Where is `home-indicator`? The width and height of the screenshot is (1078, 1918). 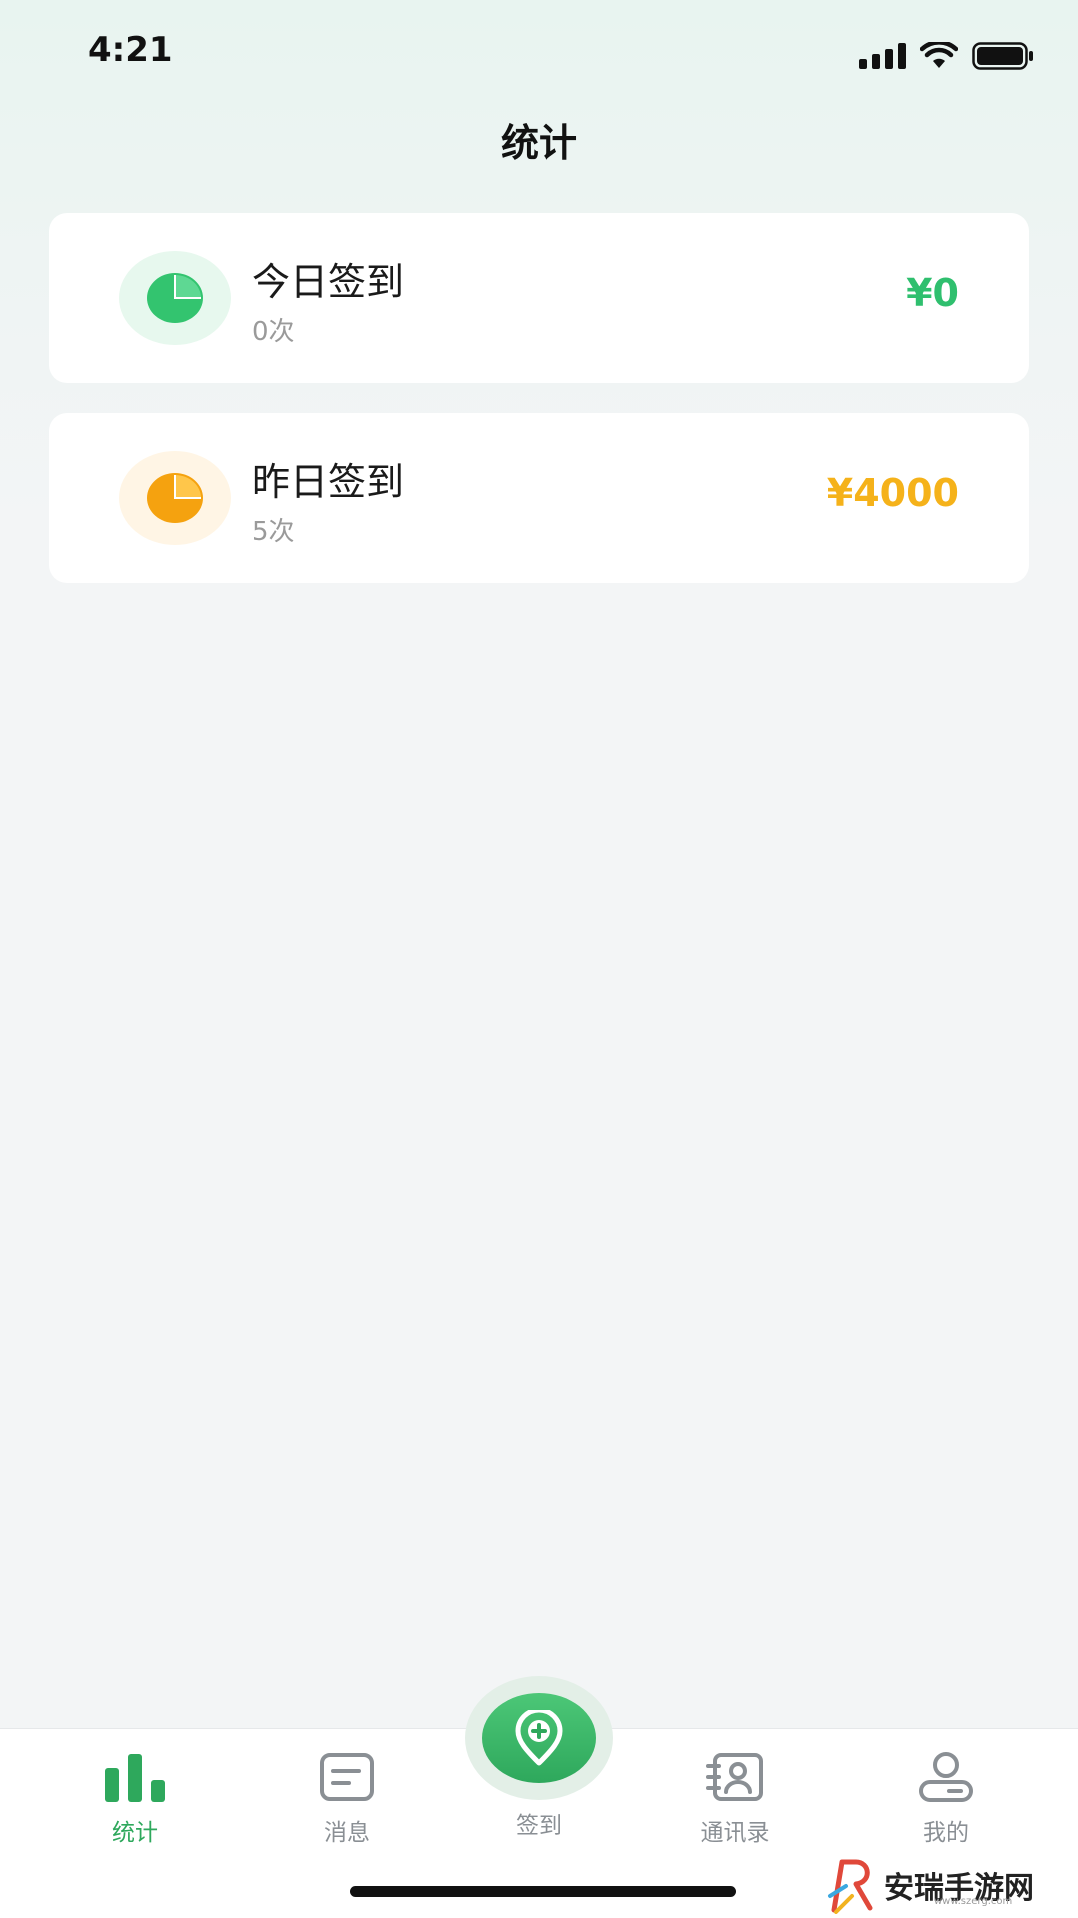
home-indicator is located at coordinates (543, 1891).